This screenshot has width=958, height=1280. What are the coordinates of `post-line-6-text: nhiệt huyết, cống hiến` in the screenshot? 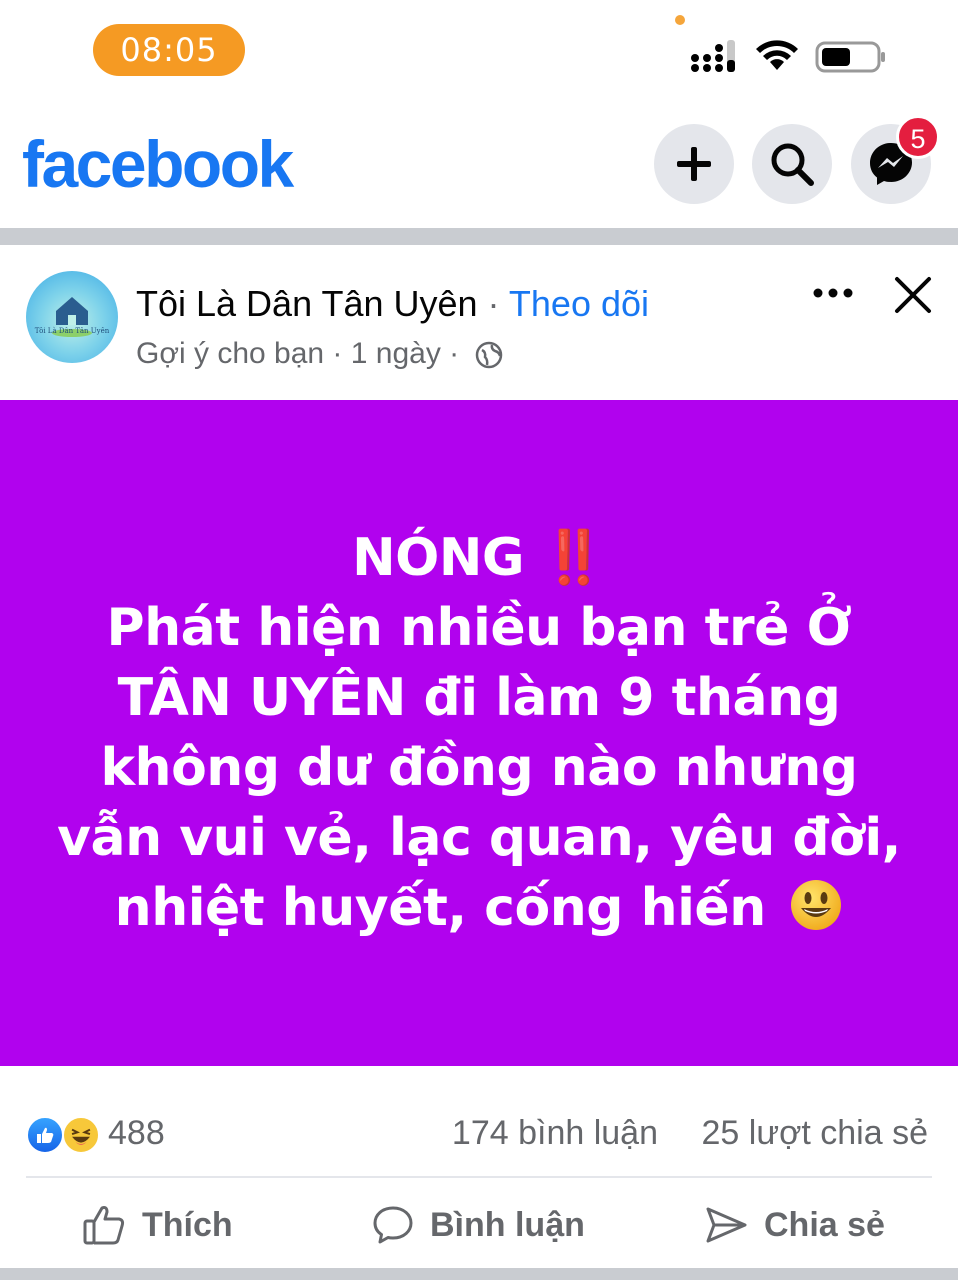 It's located at (440, 908).